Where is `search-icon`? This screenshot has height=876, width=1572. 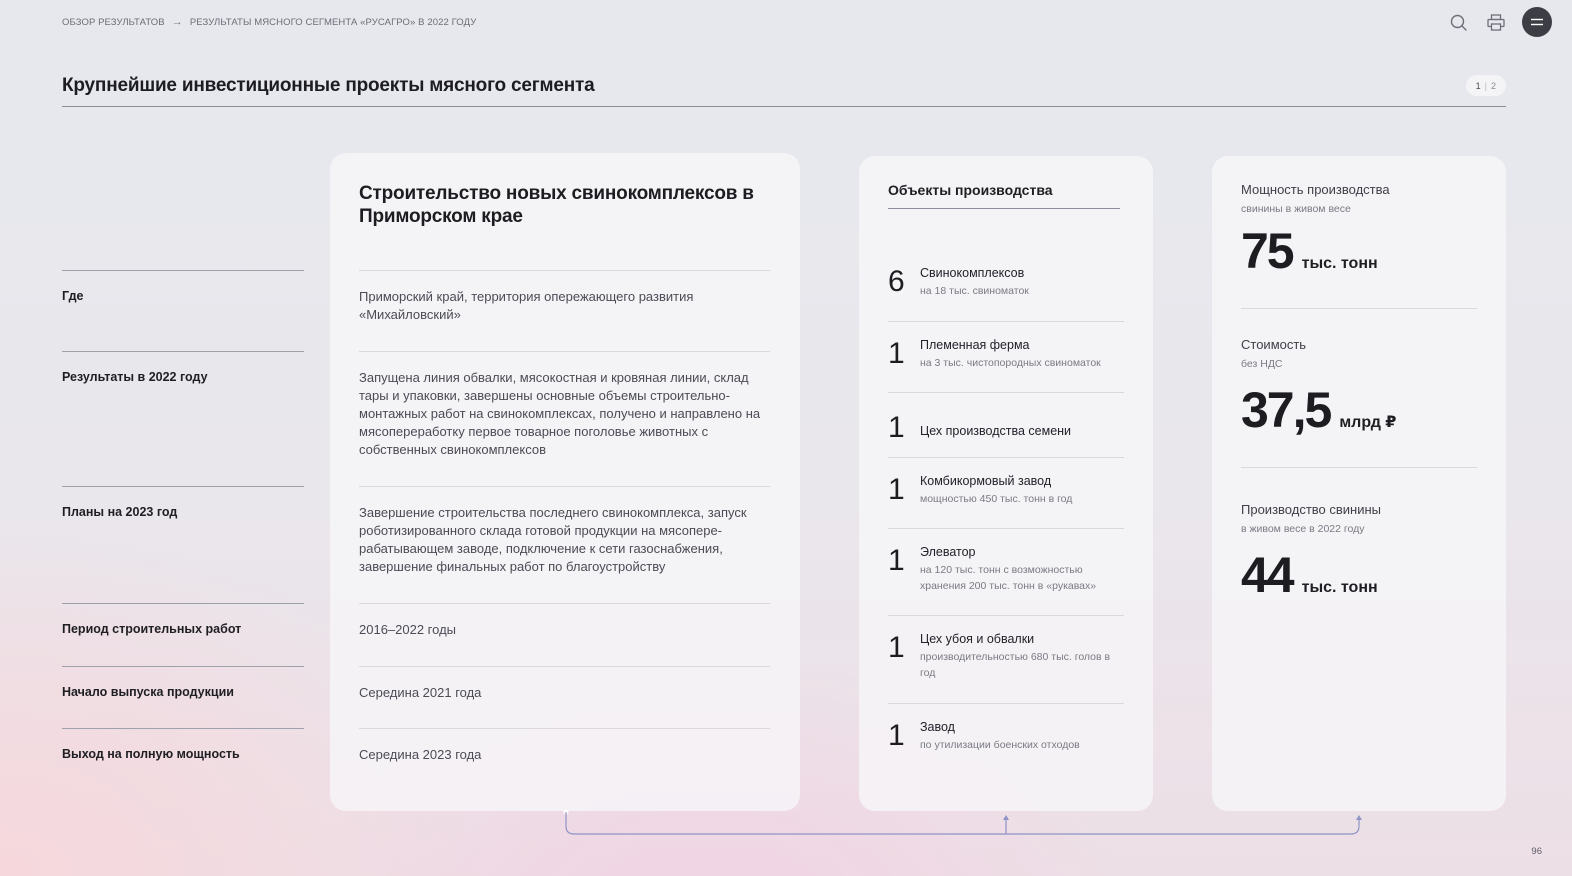
search-icon is located at coordinates (1458, 22).